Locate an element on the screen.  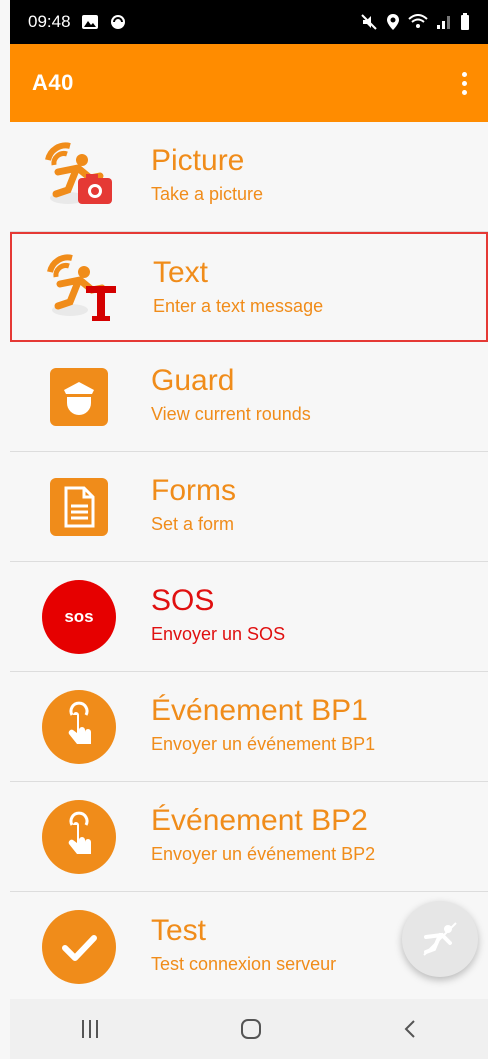
battery-icon is located at coordinates (465, 21).